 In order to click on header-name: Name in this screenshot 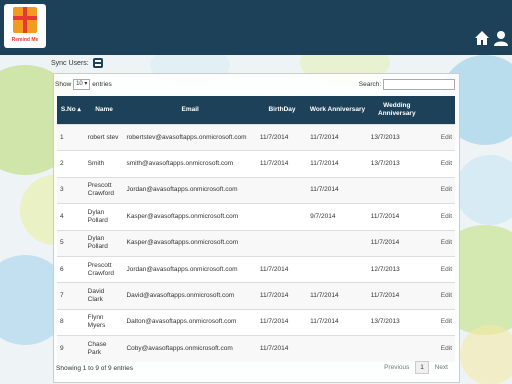, I will do `click(104, 110)`.